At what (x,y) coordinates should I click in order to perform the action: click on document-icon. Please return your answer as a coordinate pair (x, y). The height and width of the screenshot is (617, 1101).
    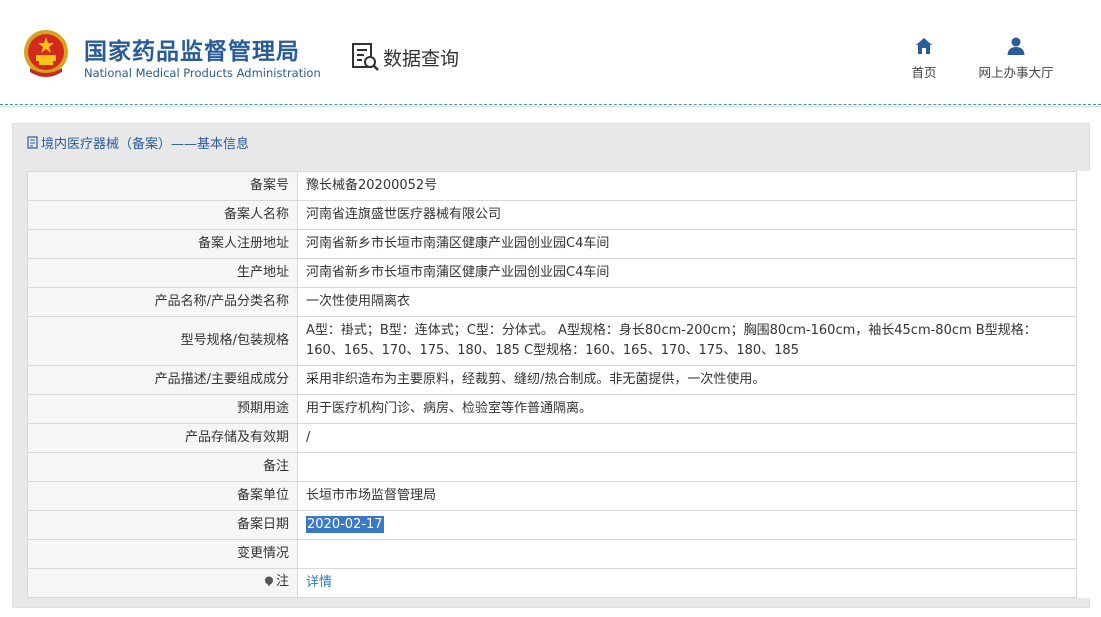
    Looking at the image, I should click on (32, 142).